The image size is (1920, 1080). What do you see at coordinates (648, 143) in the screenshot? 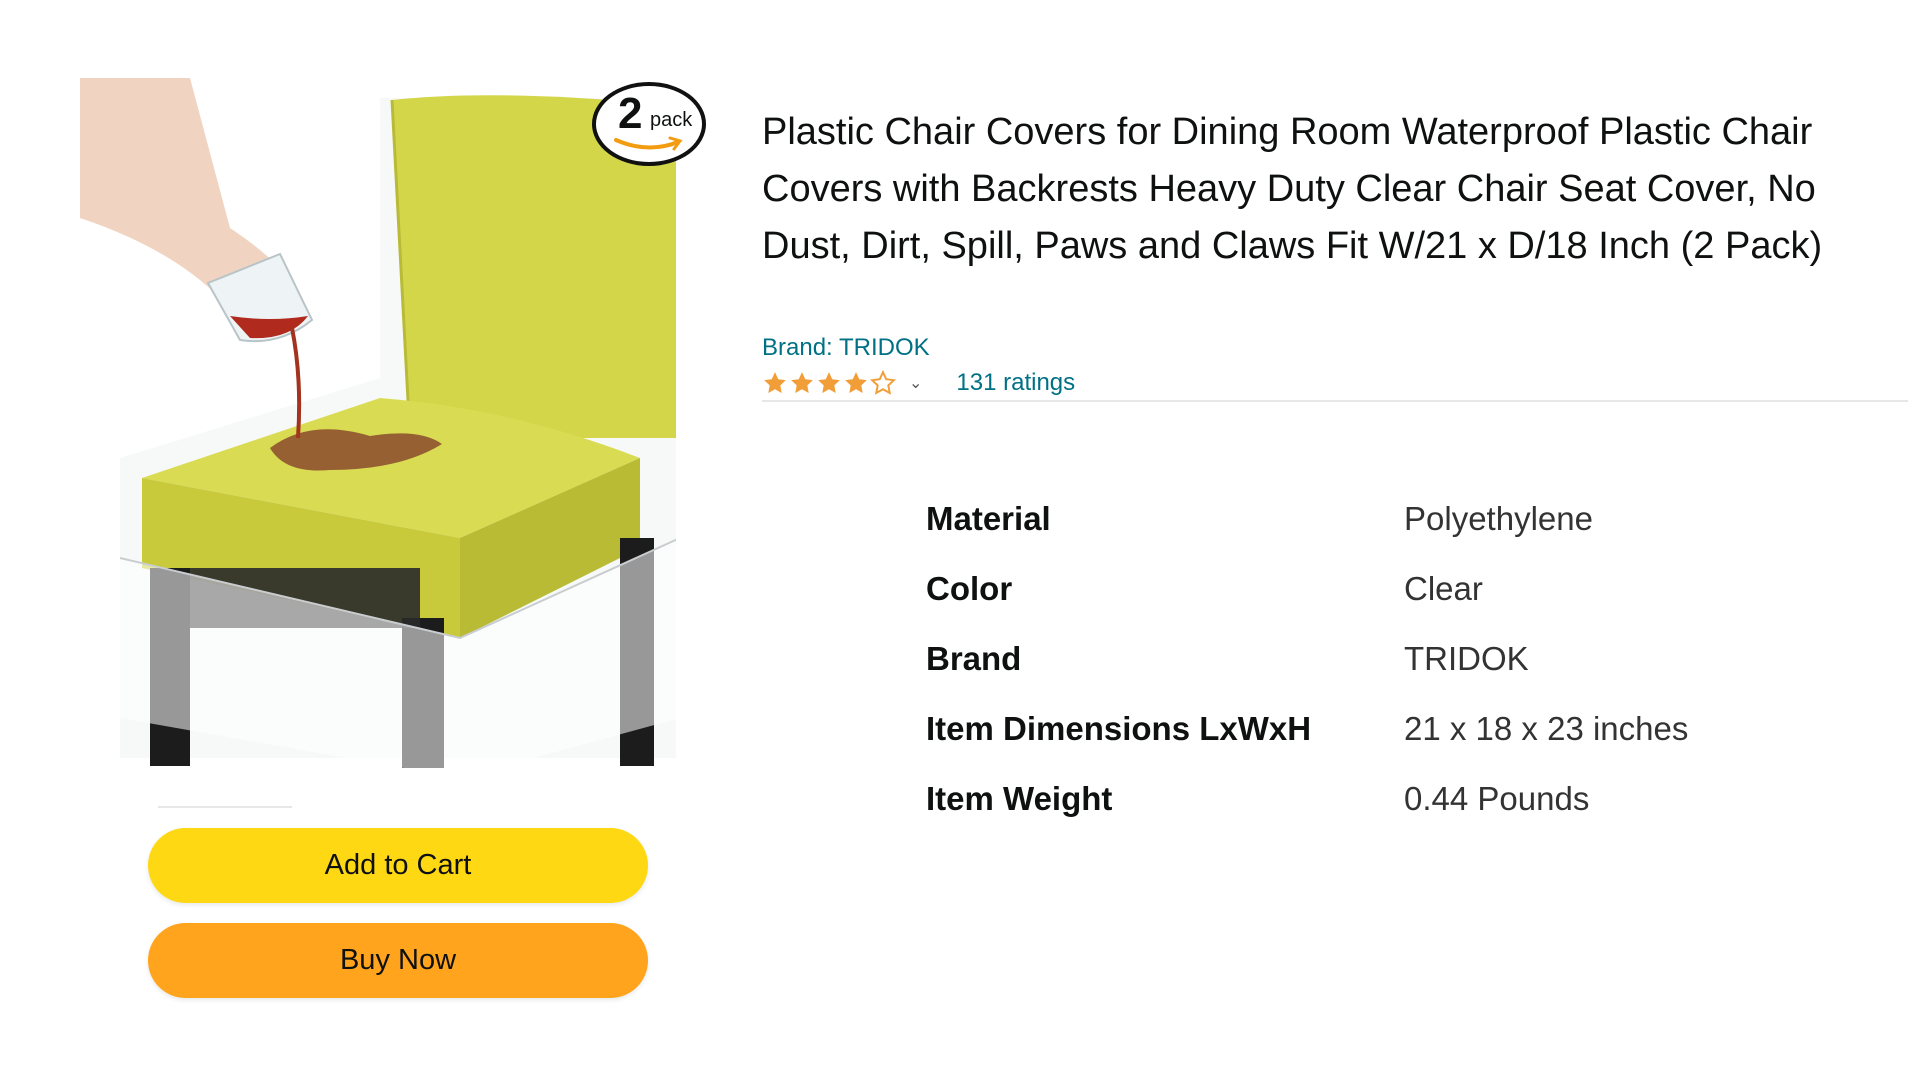
I see `smile-arrow-icon` at bounding box center [648, 143].